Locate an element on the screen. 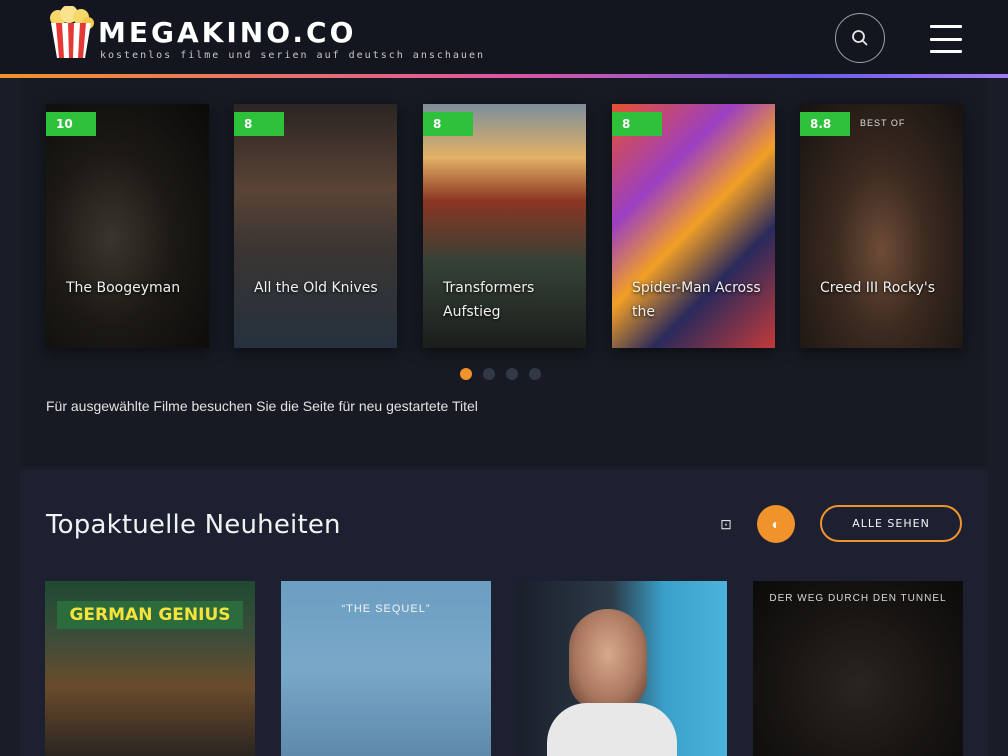 This screenshot has width=1008, height=756. menu-button is located at coordinates (946, 39).